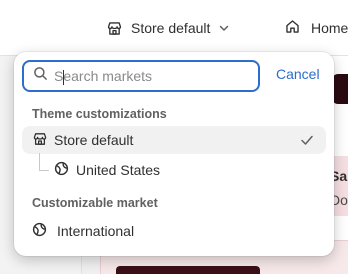 The image size is (348, 274). I want to click on market-item-label: International, so click(96, 231).